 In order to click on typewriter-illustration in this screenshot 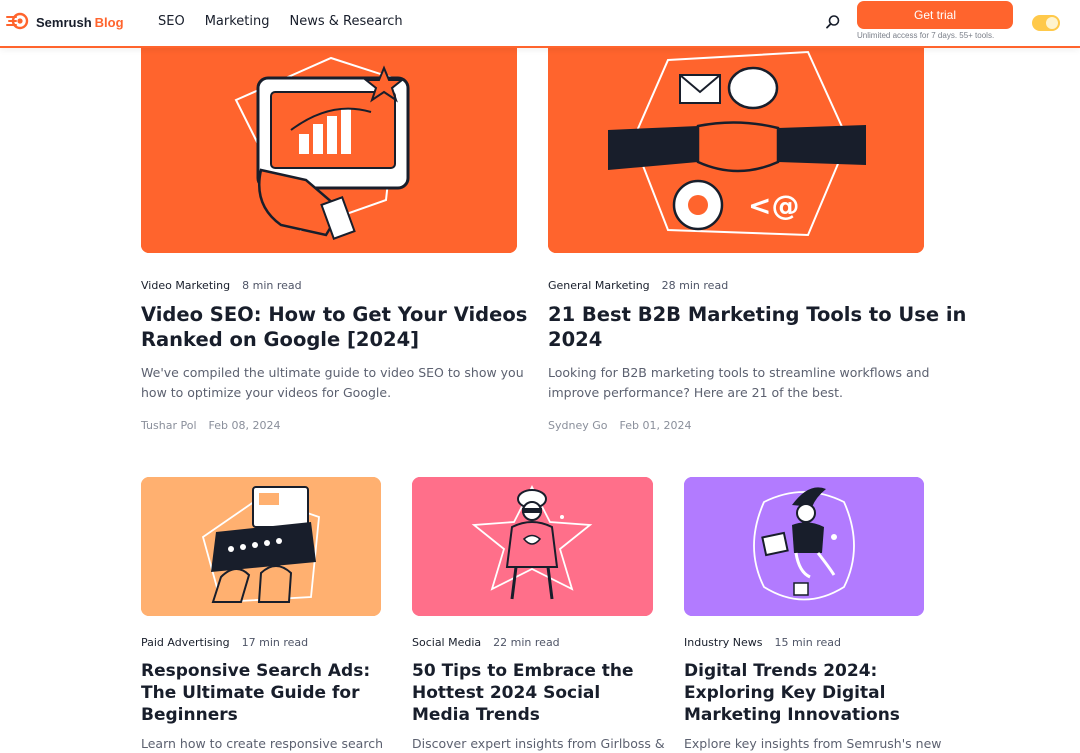, I will do `click(261, 546)`.